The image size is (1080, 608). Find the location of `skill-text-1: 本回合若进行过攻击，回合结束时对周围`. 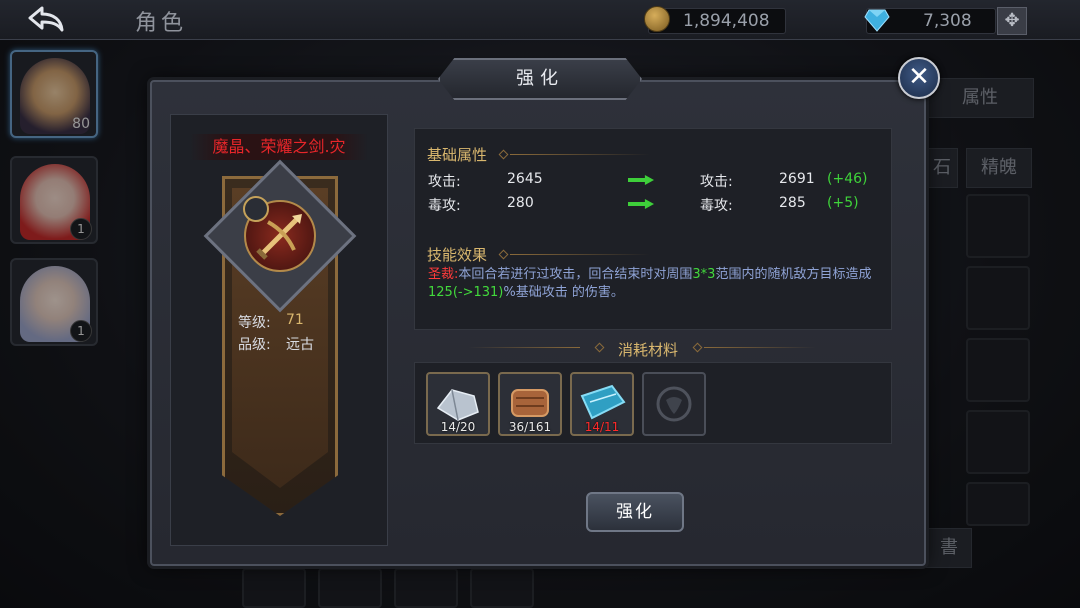

skill-text-1: 本回合若进行过攻击，回合结束时对周围 is located at coordinates (575, 274).